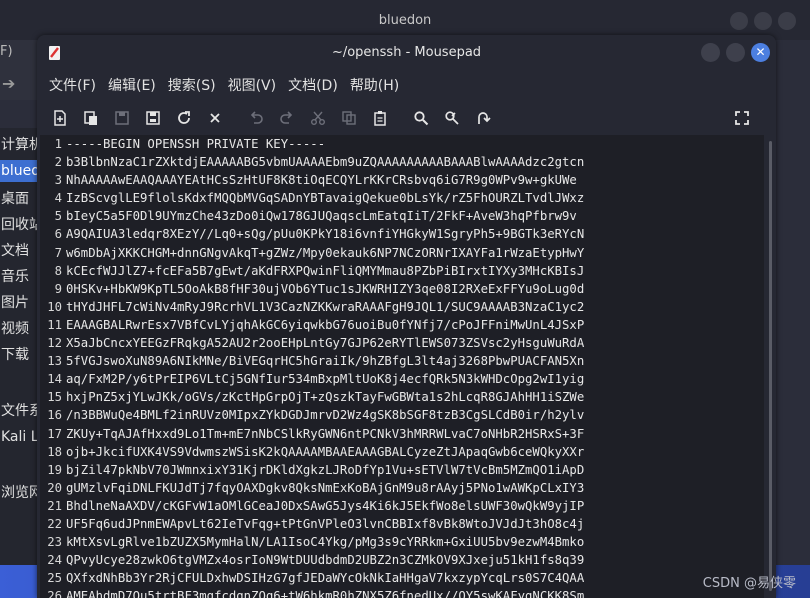  Describe the element at coordinates (196, 144) in the screenshot. I see `line-text: -----BEGIN OPENSSH PRIVATE KEY-----` at that location.